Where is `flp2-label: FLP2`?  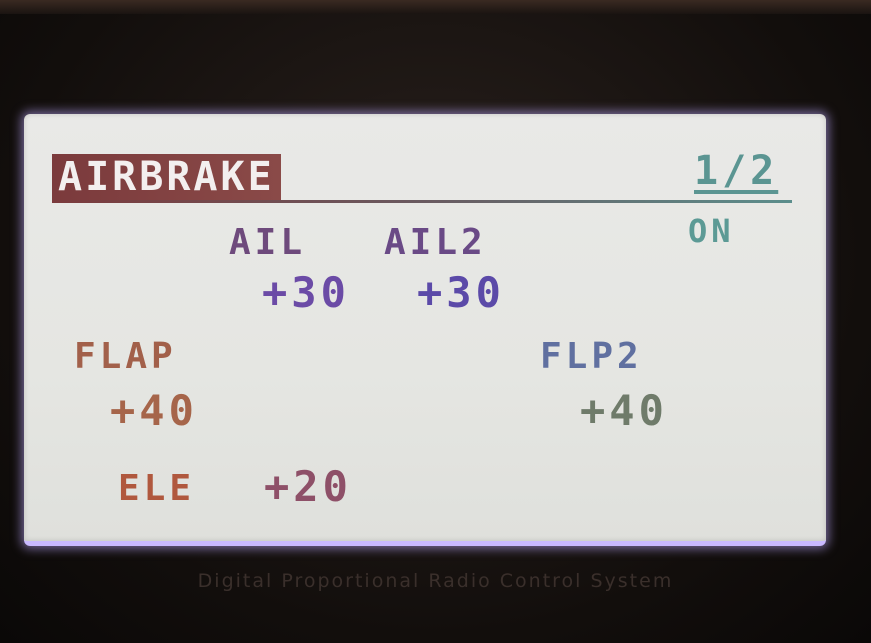
flp2-label: FLP2 is located at coordinates (591, 356).